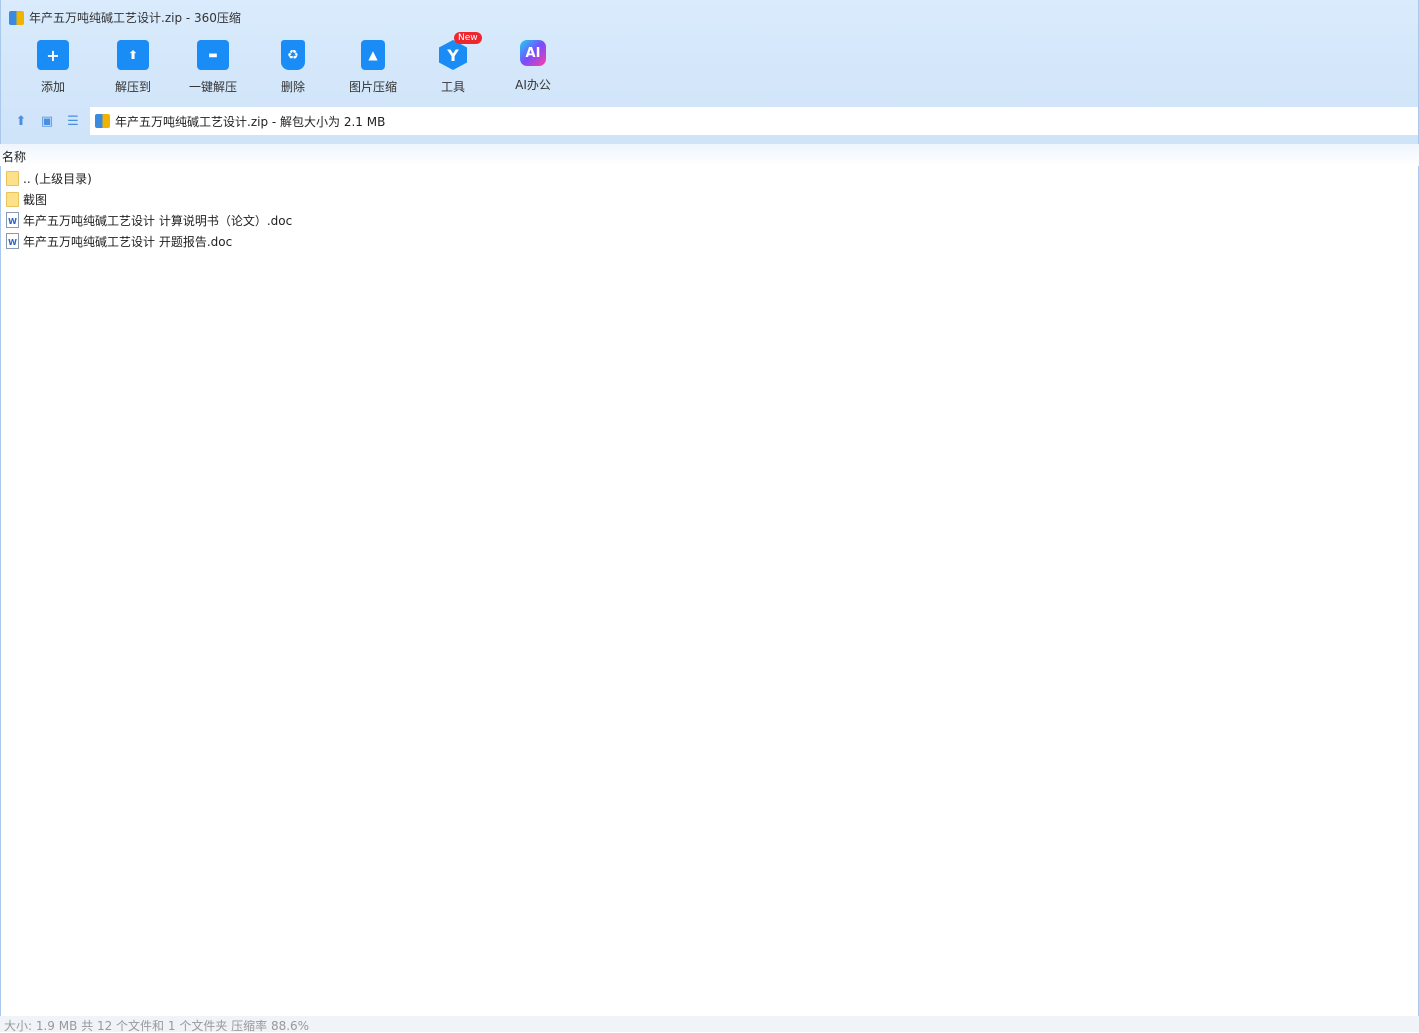 This screenshot has height=1033, width=1419. Describe the element at coordinates (212, 87) in the screenshot. I see `one-click-extract-label: 一键解压` at that location.